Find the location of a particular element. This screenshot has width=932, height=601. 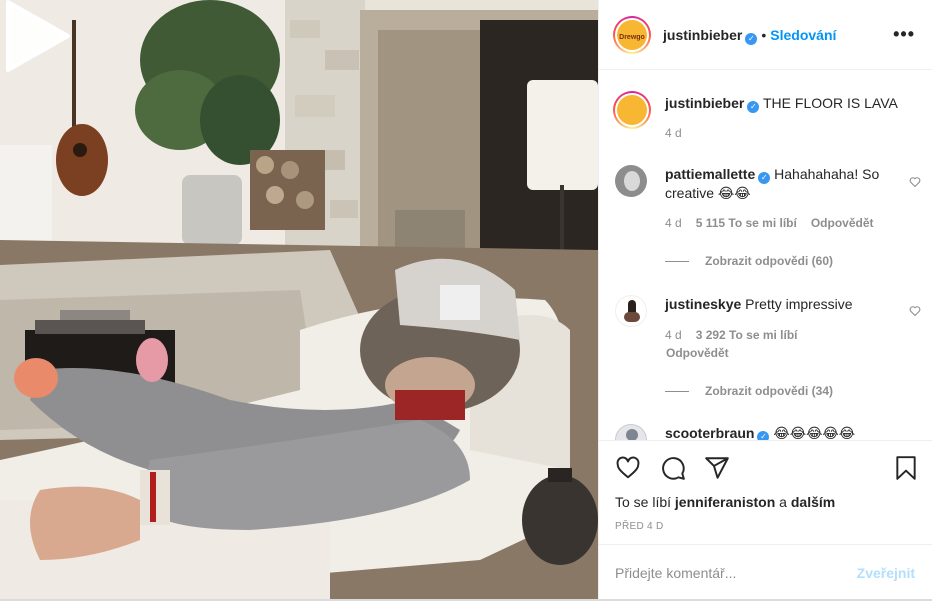

avatar-badge-text: Drewgo is located at coordinates (632, 37).